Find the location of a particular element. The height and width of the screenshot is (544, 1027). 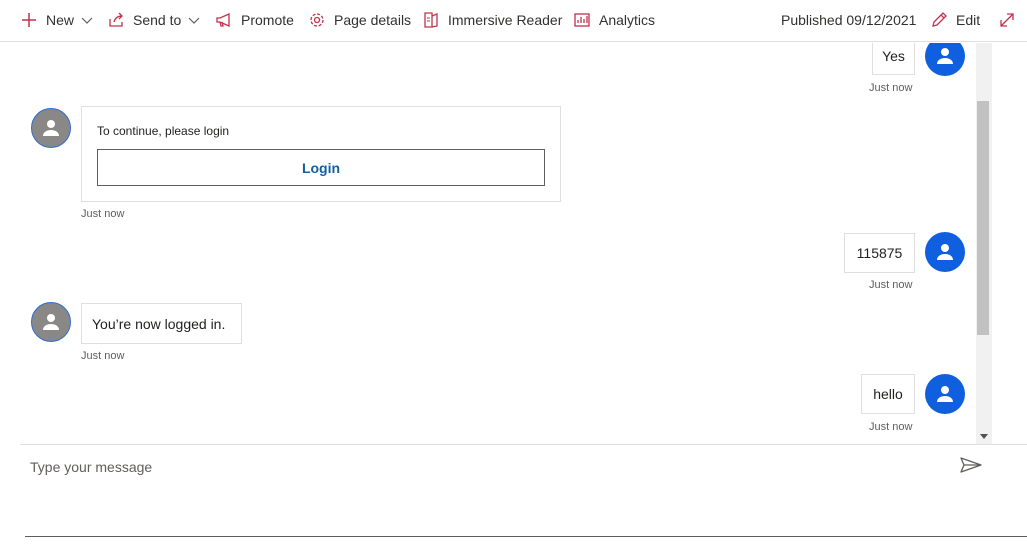

send-button is located at coordinates (971, 465).